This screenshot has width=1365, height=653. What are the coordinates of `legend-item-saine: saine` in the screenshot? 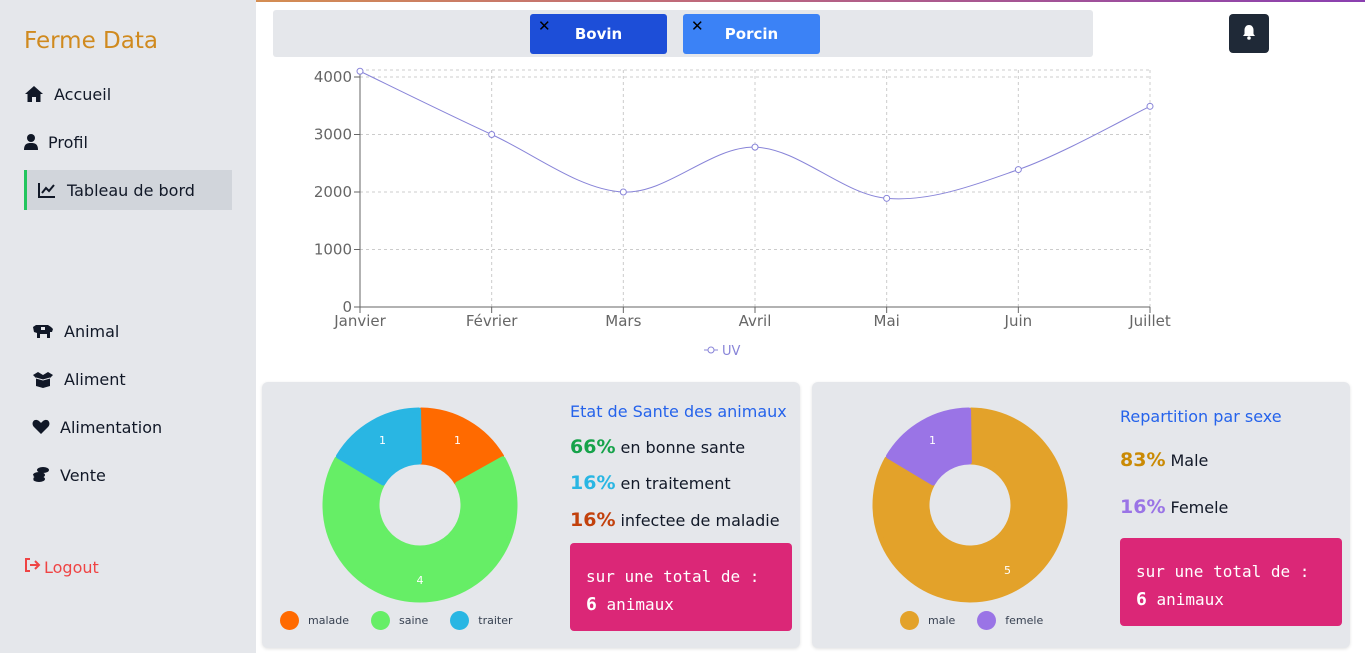 It's located at (399, 620).